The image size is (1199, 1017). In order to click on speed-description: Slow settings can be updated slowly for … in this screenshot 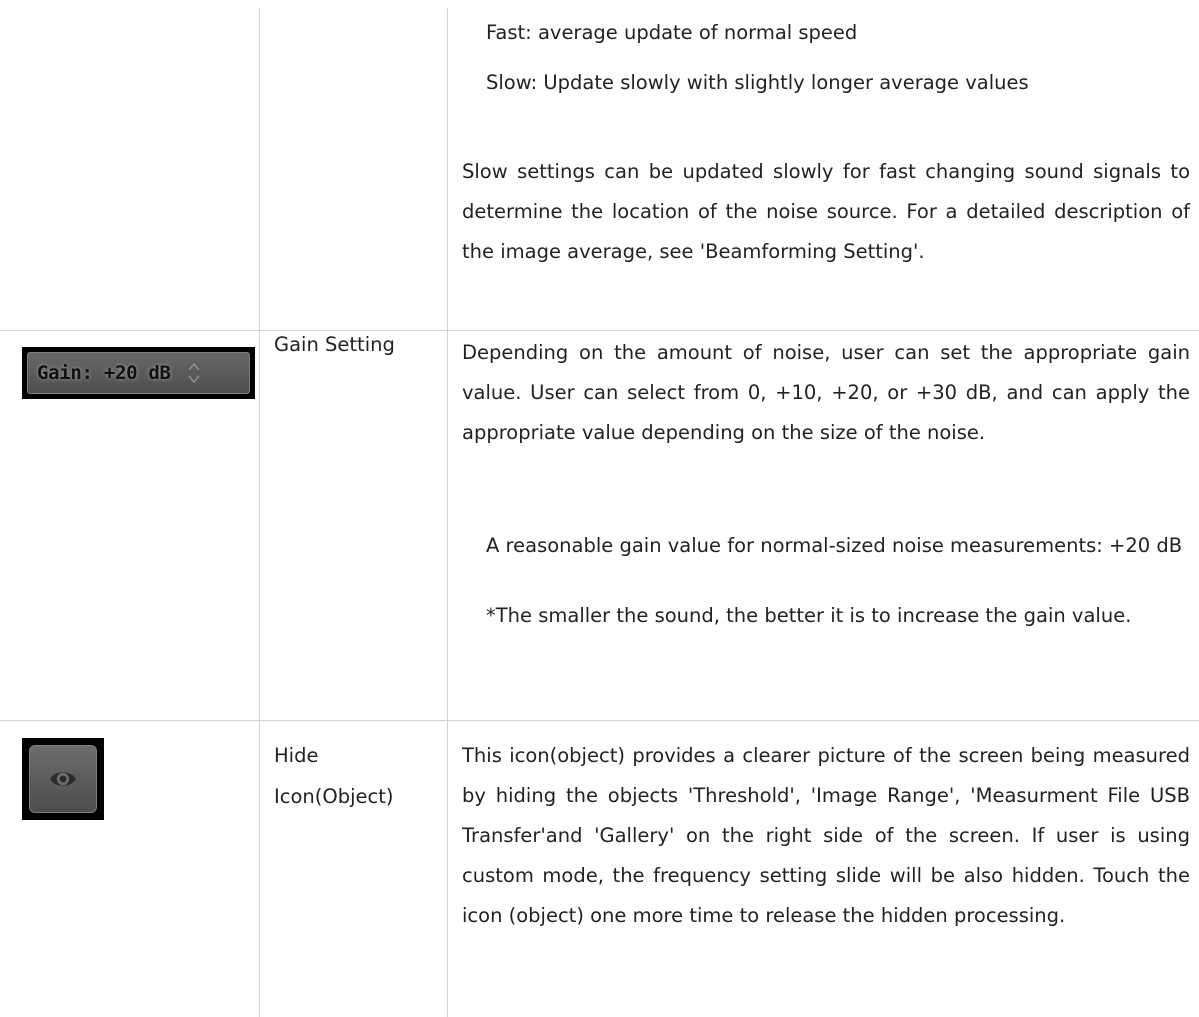, I will do `click(826, 211)`.